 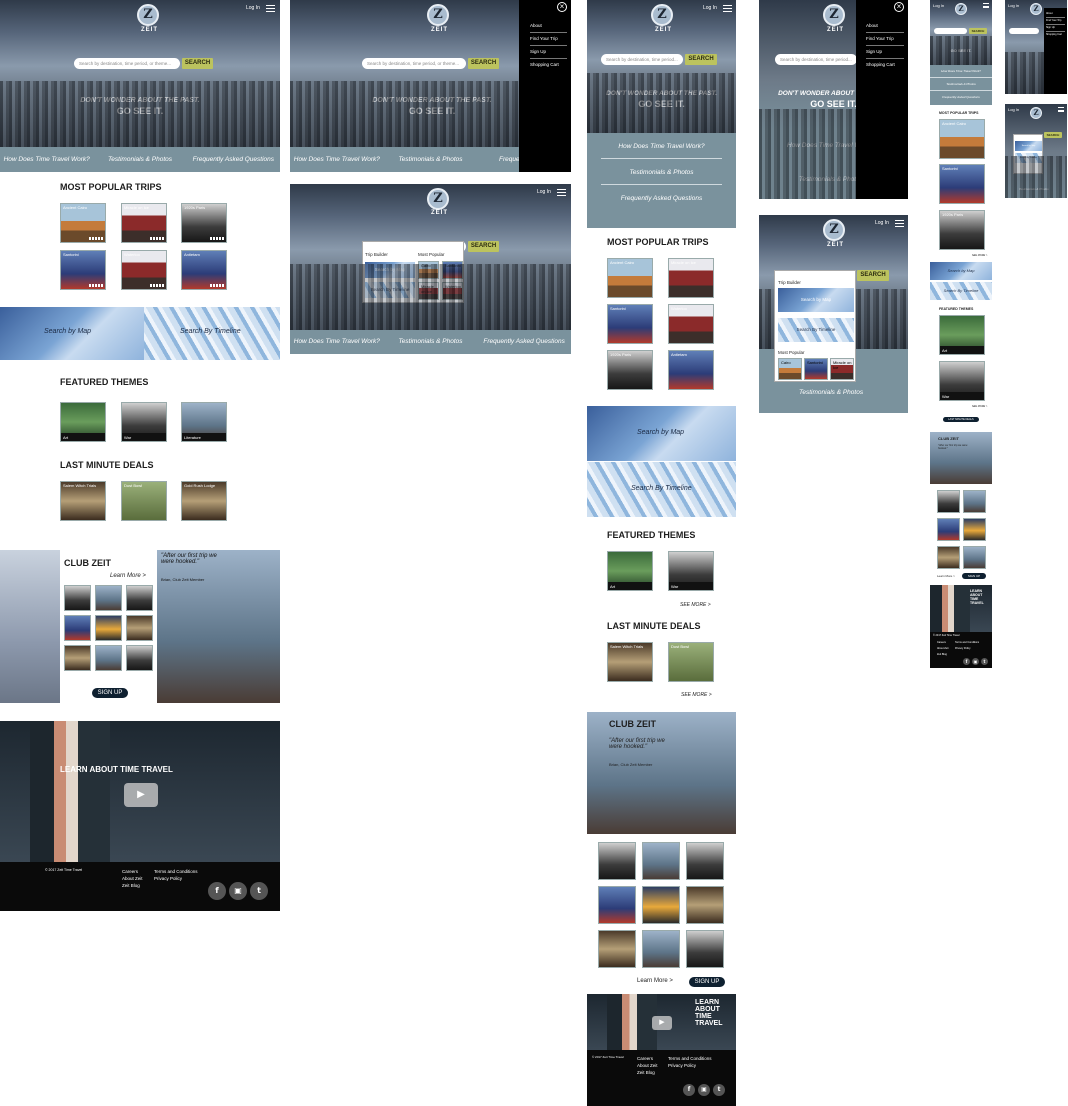 What do you see at coordinates (696, 695) in the screenshot?
I see `deals-see-more: SEE MORE >` at bounding box center [696, 695].